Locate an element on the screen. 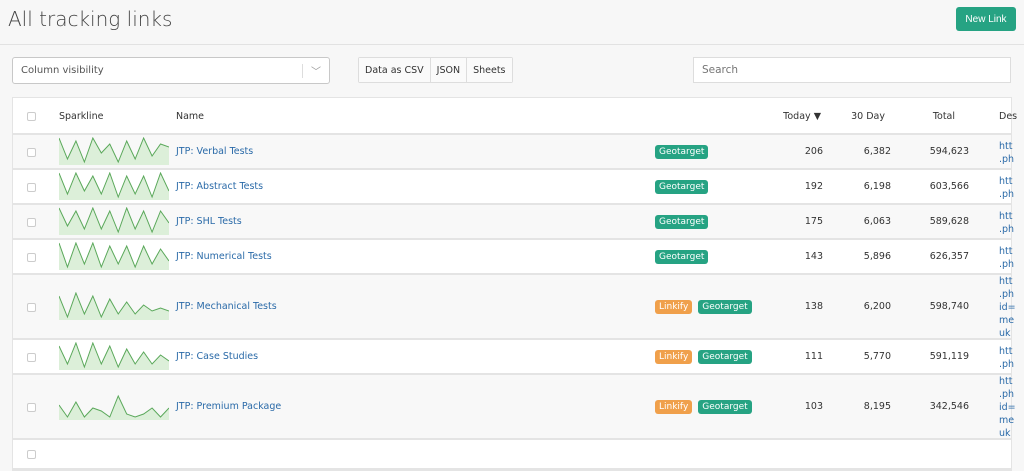 The width and height of the screenshot is (1024, 471). col-name: Name is located at coordinates (190, 116).